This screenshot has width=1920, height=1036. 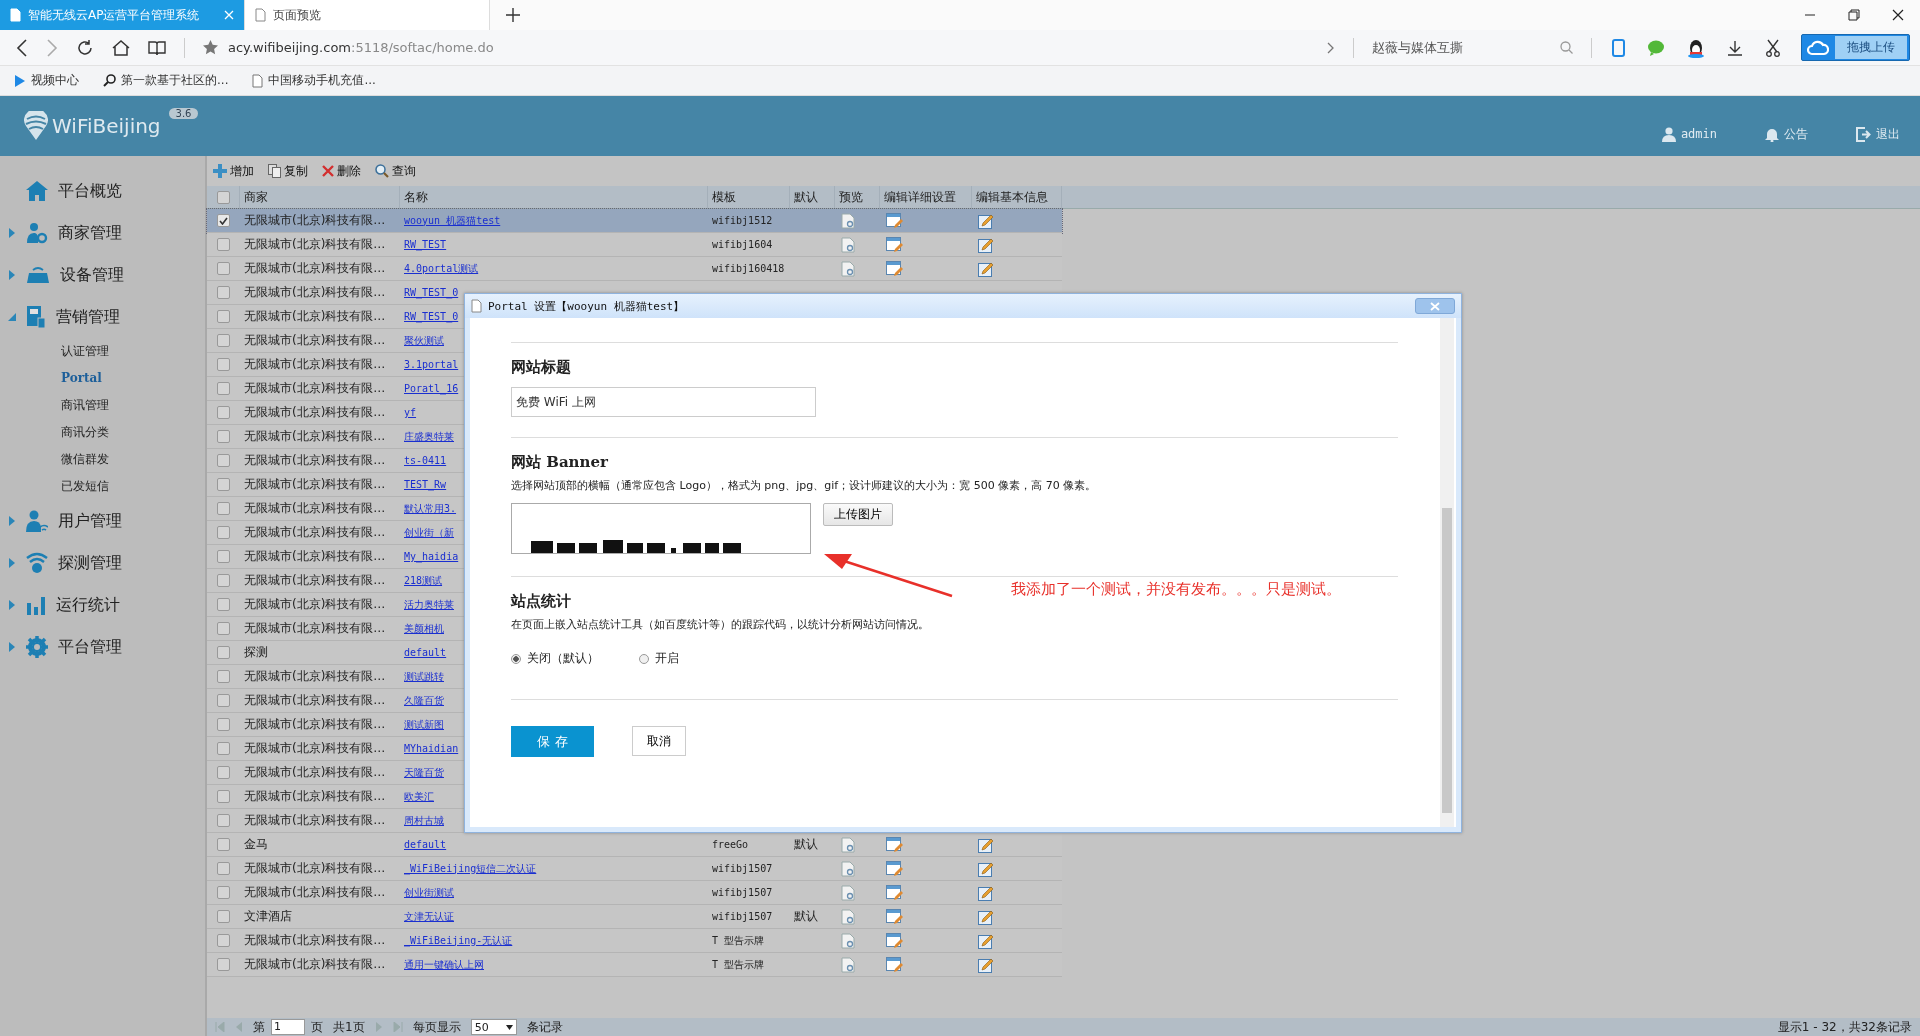 What do you see at coordinates (720, 624) in the screenshot?
I see `section-description: 在页面上嵌入站点统计工具（如百度统计等）的跟踪代码，以统计分析网站访问情况。` at bounding box center [720, 624].